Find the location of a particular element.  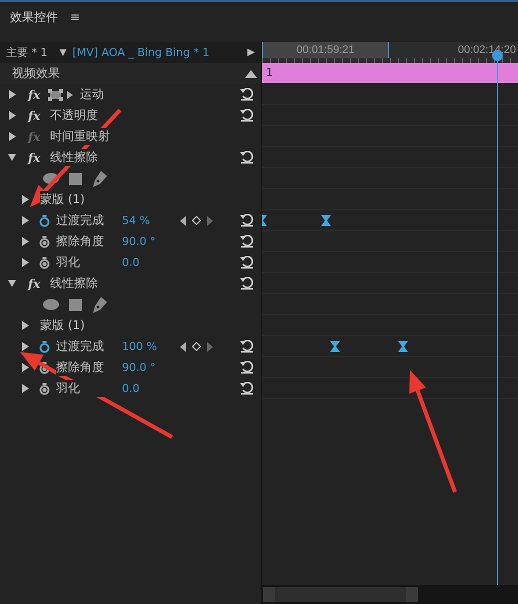

time-label: 00:01:59:21 is located at coordinates (325, 50).